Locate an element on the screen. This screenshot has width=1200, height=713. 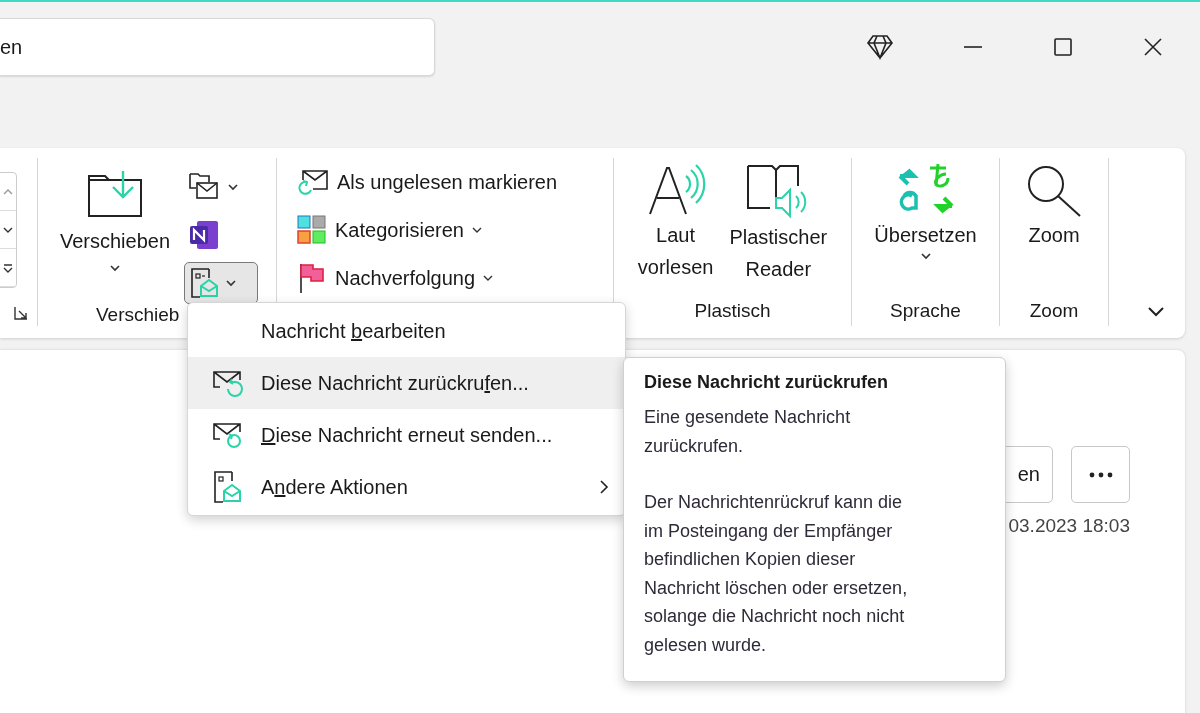
expand-gallery-icon is located at coordinates (8, 267).